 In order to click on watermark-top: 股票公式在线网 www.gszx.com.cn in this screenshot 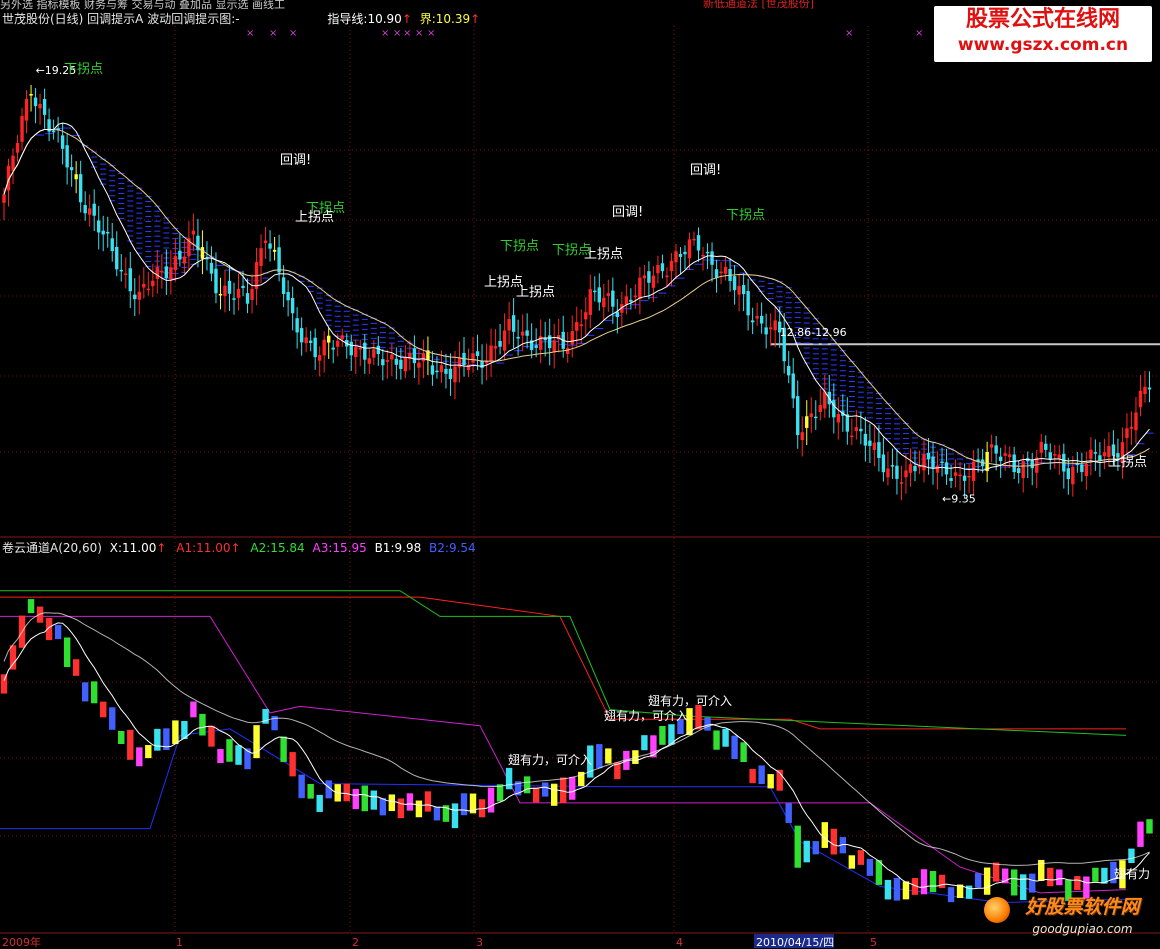, I will do `click(1043, 34)`.